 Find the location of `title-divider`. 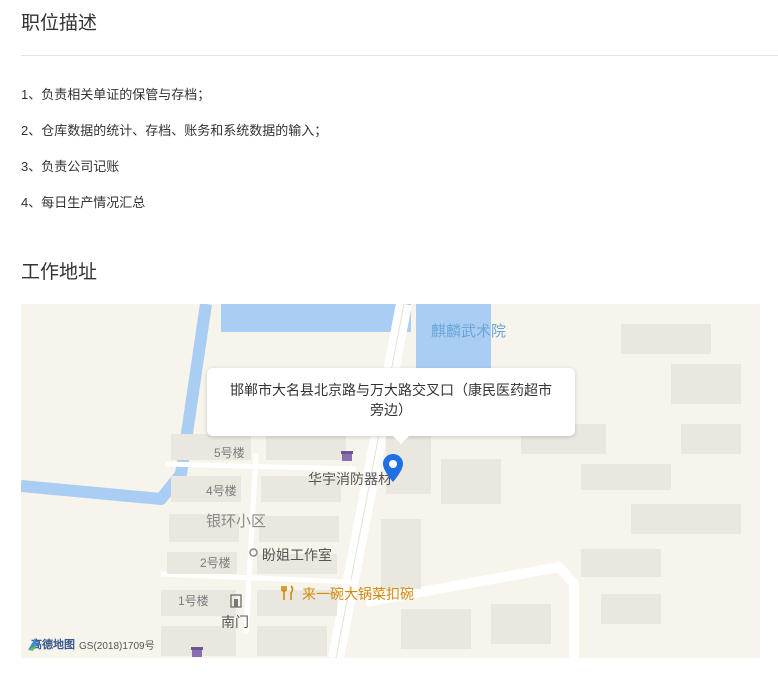

title-divider is located at coordinates (399, 55).